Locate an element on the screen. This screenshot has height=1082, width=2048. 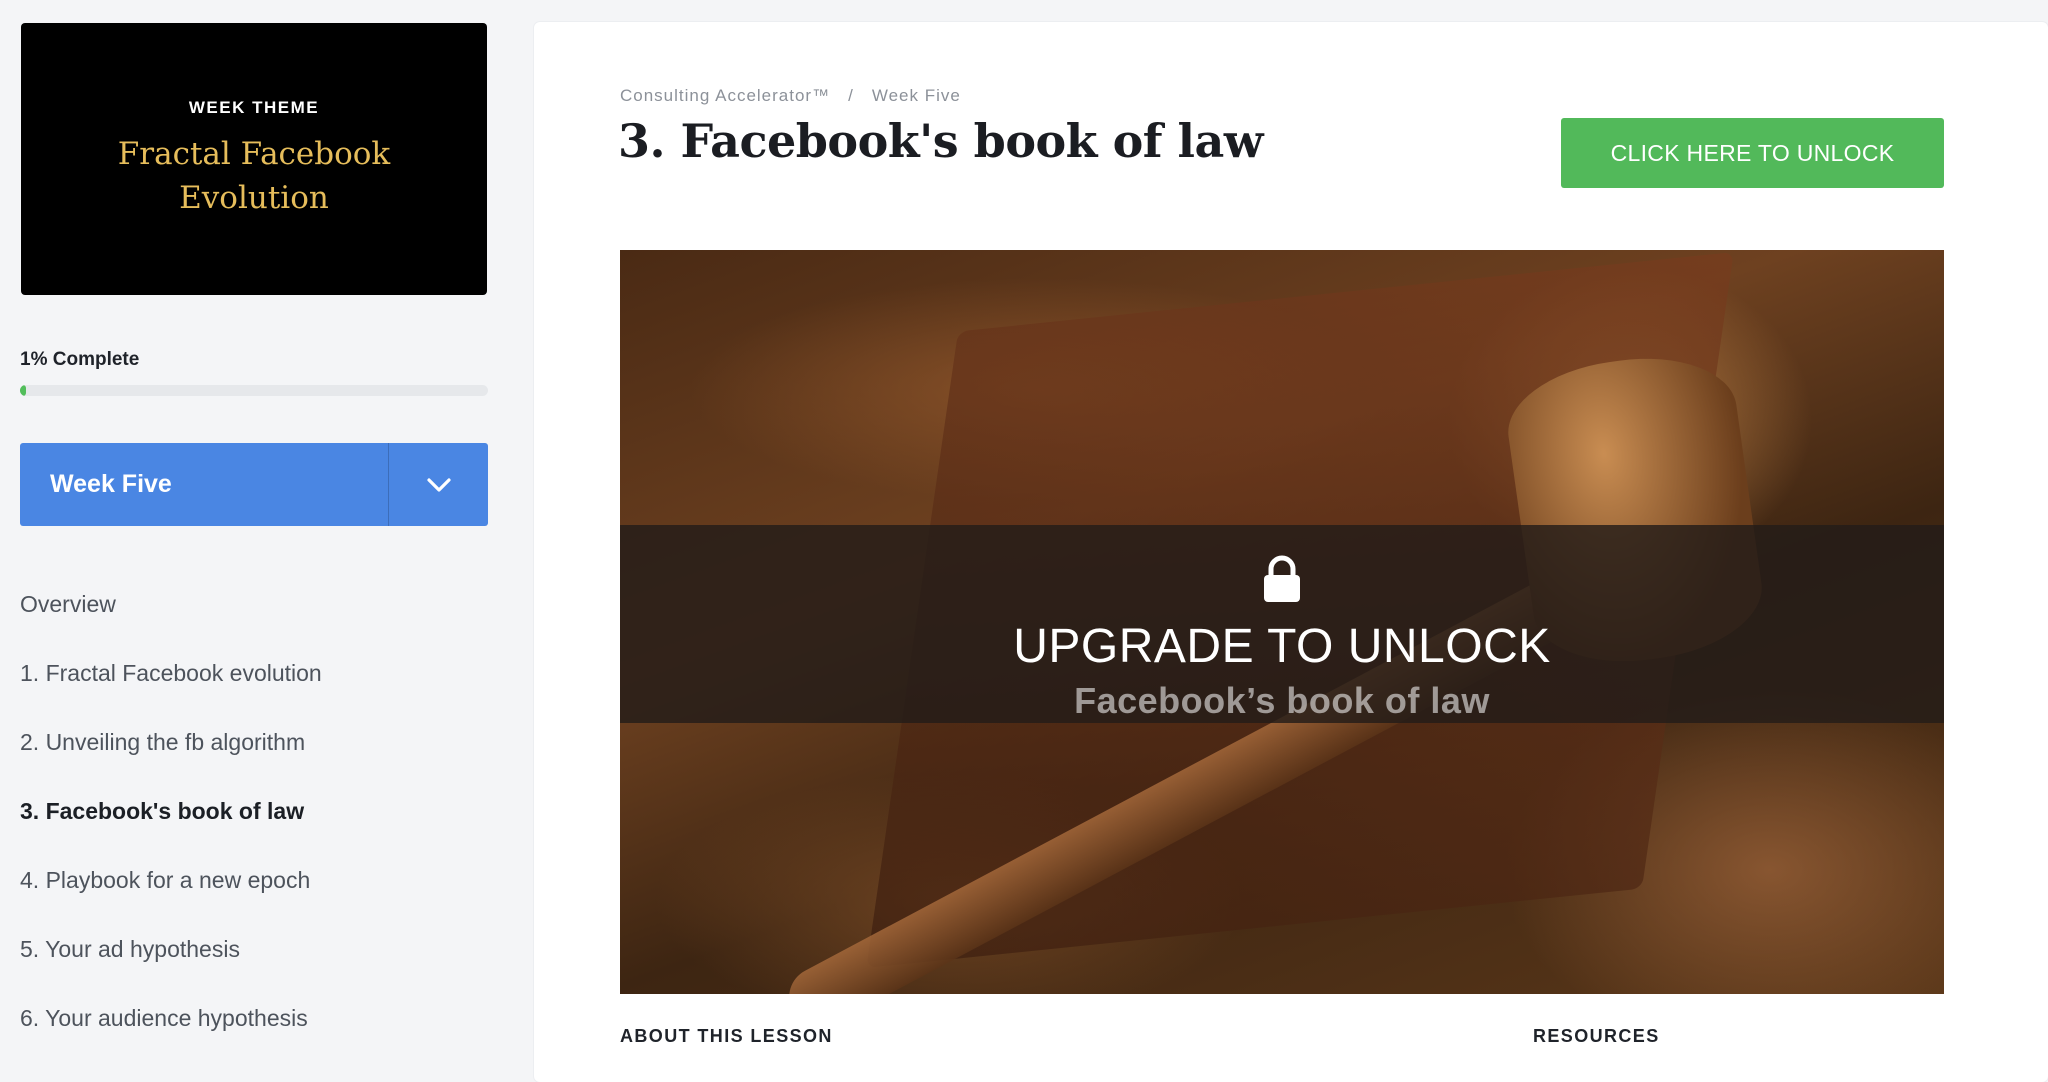
week-select-label: Week Five is located at coordinates (111, 484).